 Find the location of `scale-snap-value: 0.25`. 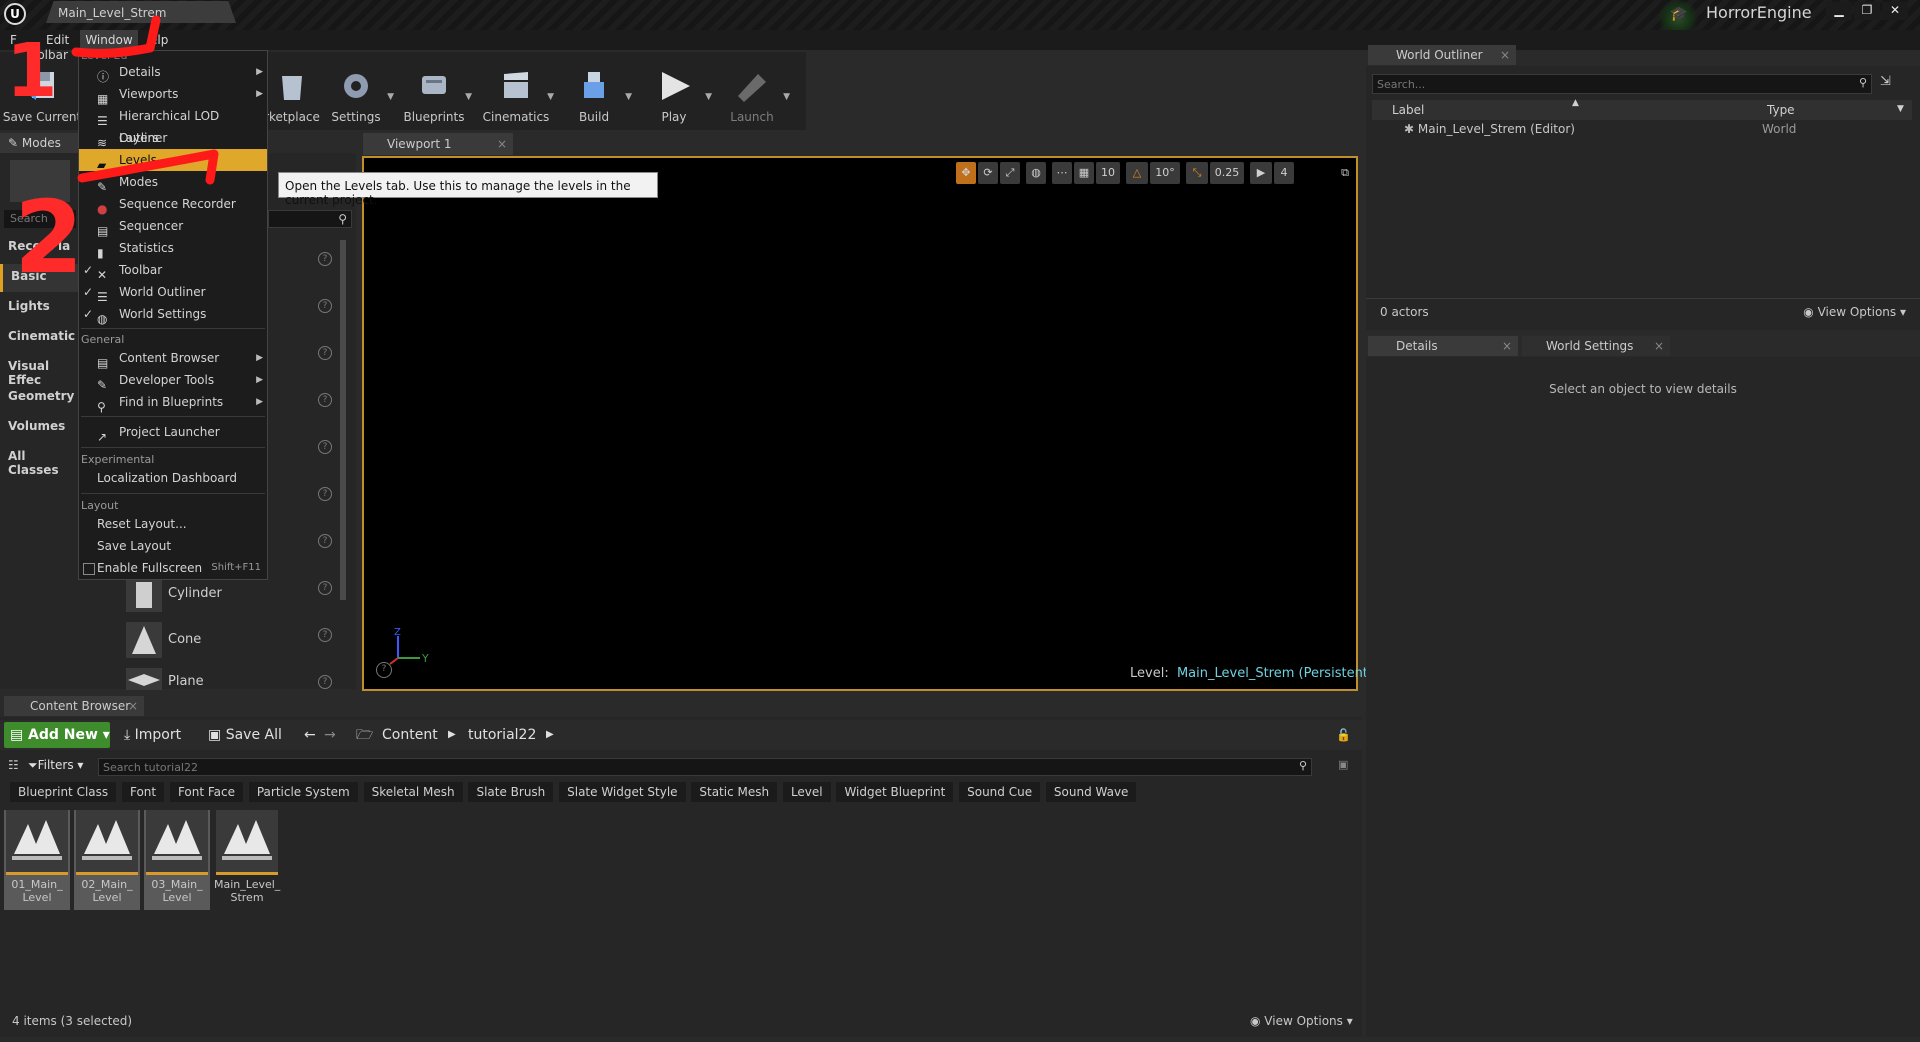

scale-snap-value: 0.25 is located at coordinates (1227, 173).